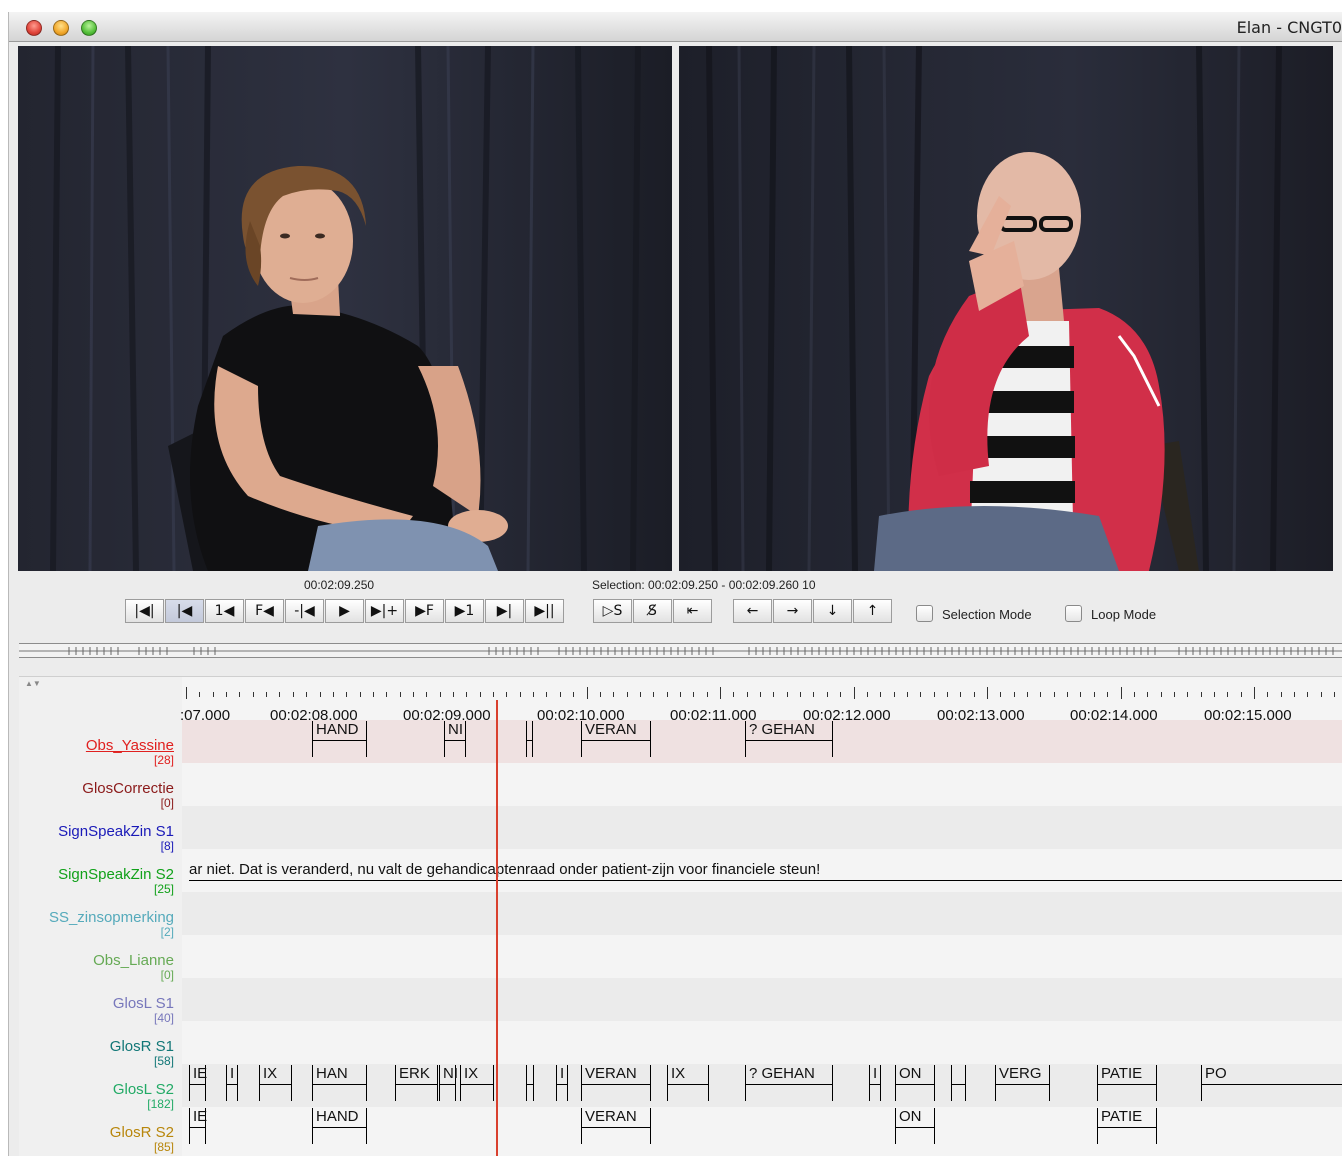 This screenshot has width=1342, height=1156. I want to click on annotation-label: IX, so click(471, 1073).